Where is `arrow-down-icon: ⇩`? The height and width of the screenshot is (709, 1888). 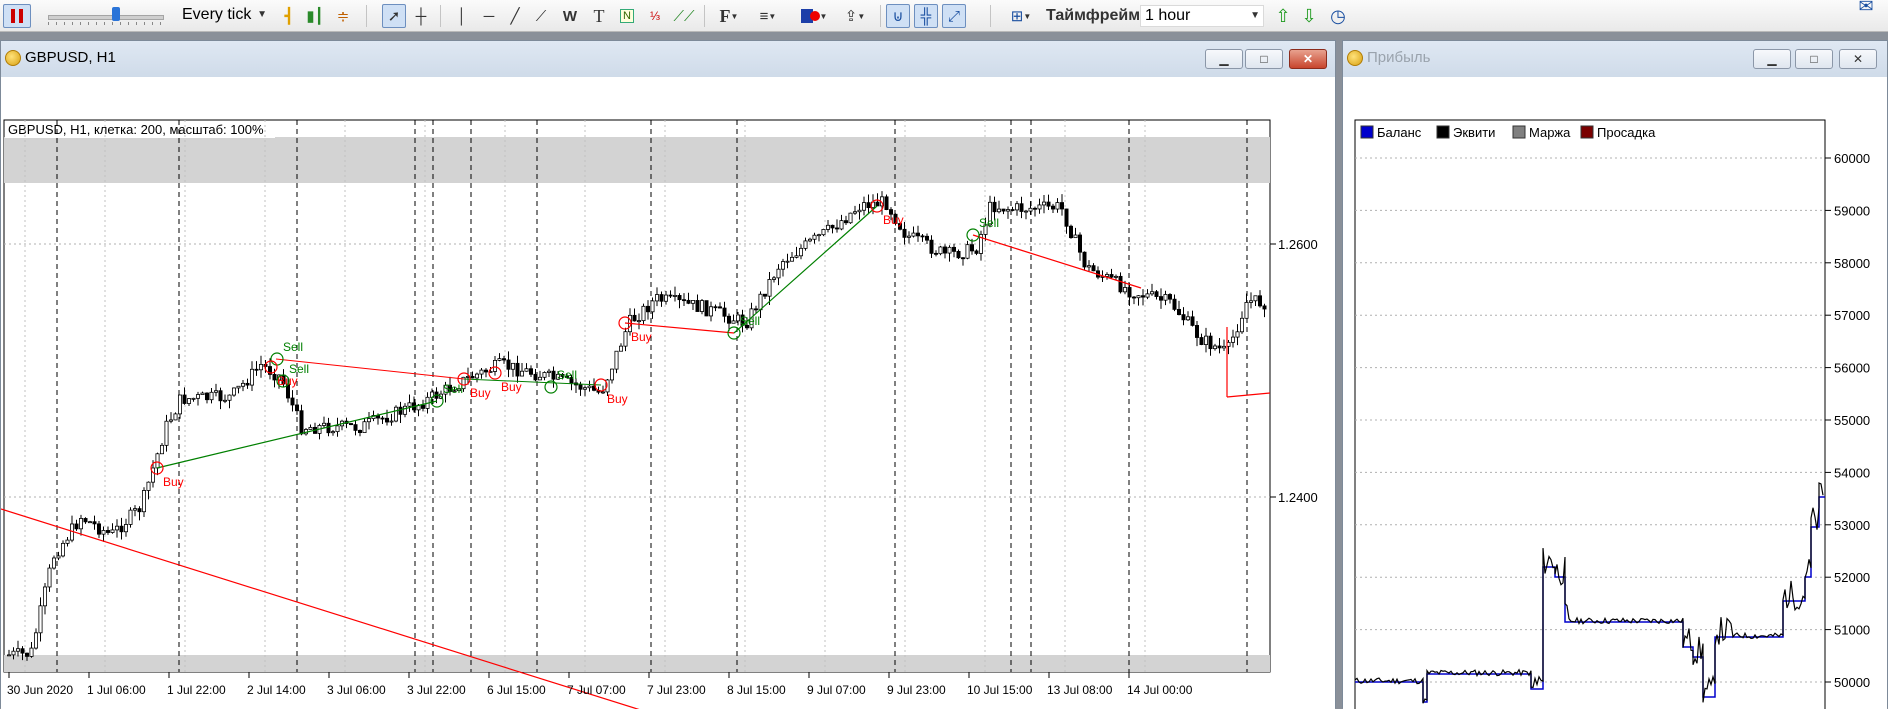 arrow-down-icon: ⇩ is located at coordinates (1309, 16).